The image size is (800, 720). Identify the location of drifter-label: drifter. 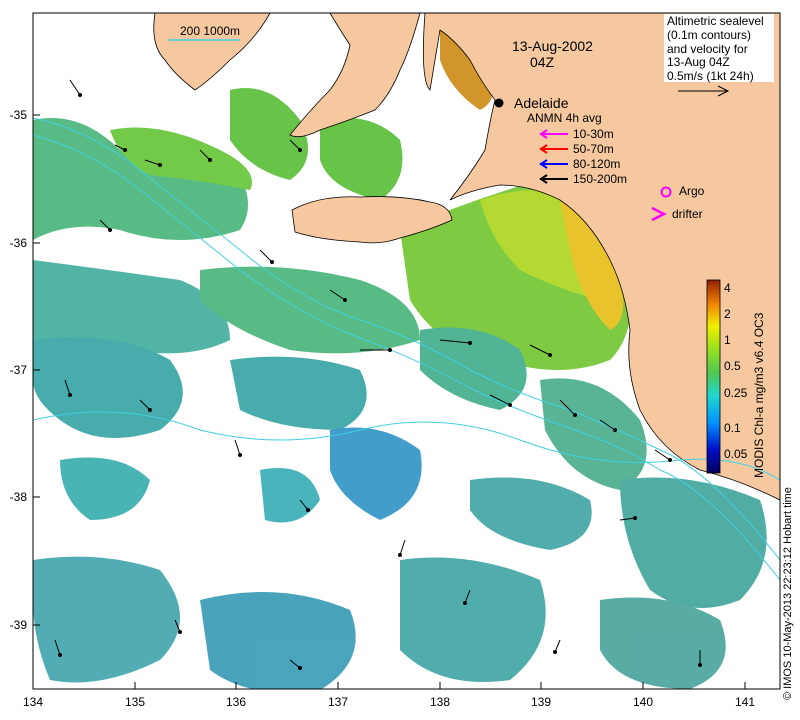
(687, 214).